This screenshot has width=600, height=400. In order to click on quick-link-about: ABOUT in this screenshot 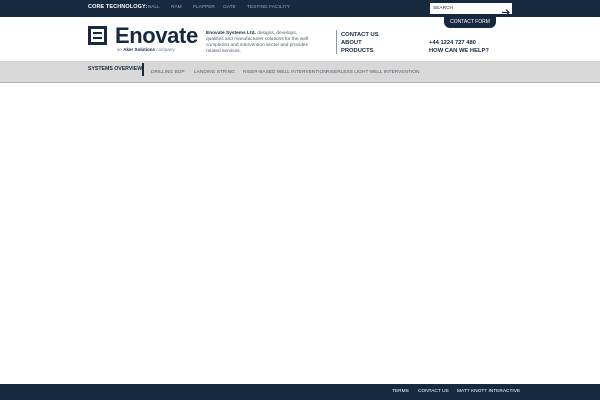, I will do `click(360, 43)`.